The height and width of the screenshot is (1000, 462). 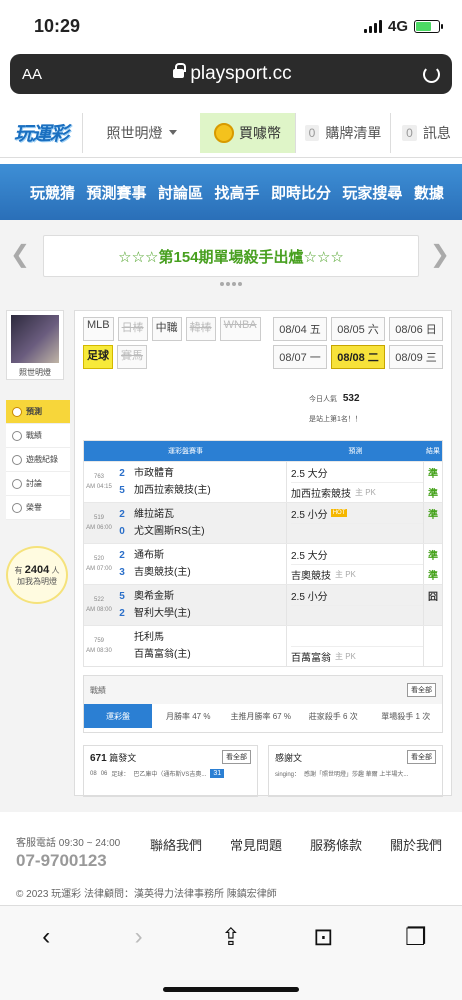 What do you see at coordinates (311, 576) in the screenshot?
I see `prediction-side: 吉奧競技` at bounding box center [311, 576].